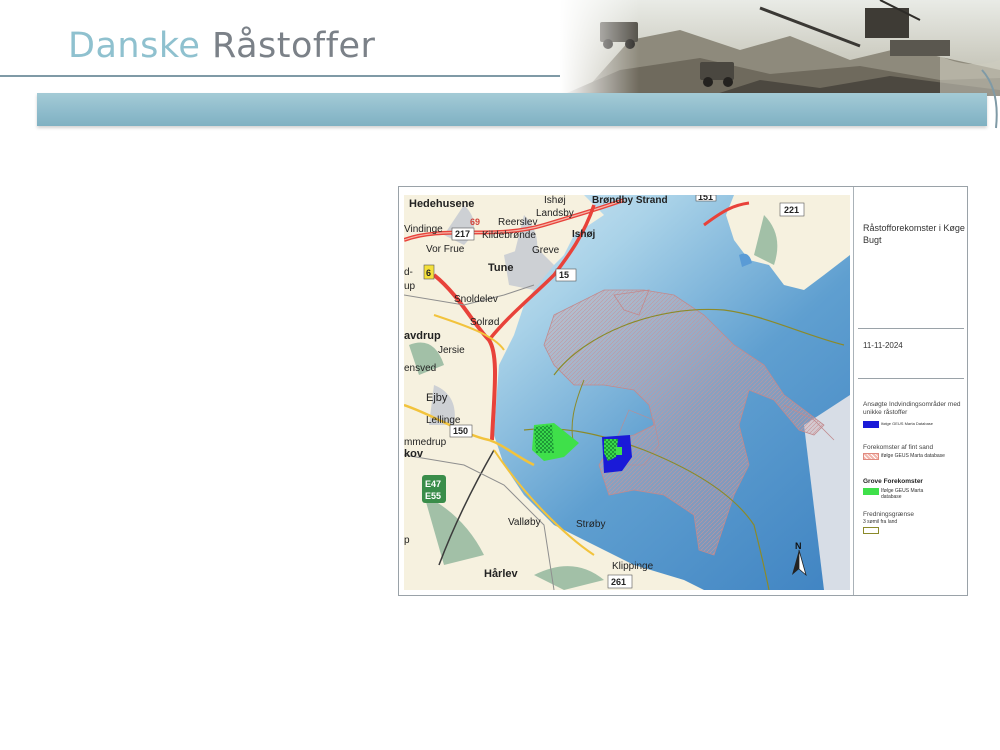 Image resolution: width=1000 pixels, height=750 pixels. What do you see at coordinates (294, 46) in the screenshot?
I see `brand-word-2: Råstoffer` at bounding box center [294, 46].